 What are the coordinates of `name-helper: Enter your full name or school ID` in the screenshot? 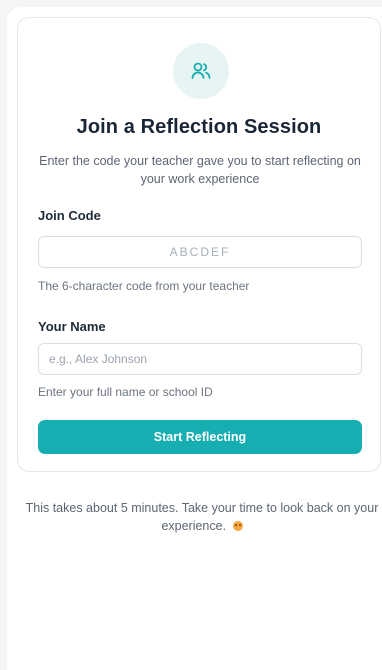 It's located at (125, 392).